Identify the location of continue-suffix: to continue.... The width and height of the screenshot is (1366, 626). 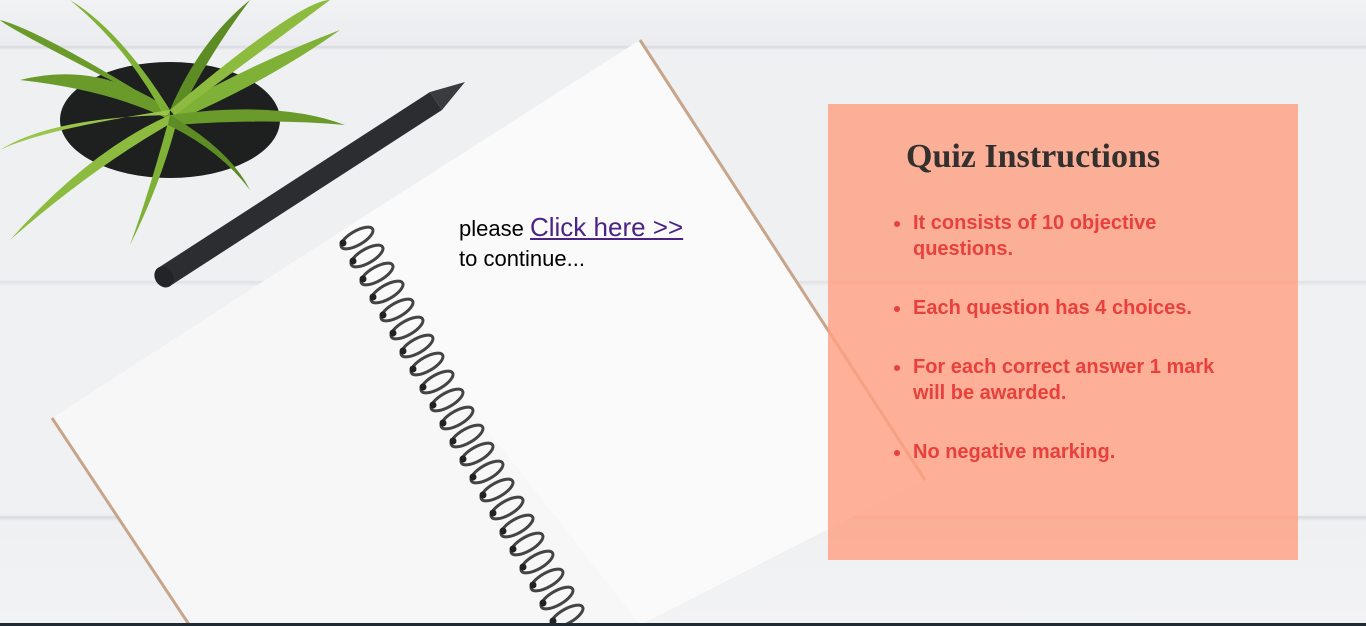
(522, 258).